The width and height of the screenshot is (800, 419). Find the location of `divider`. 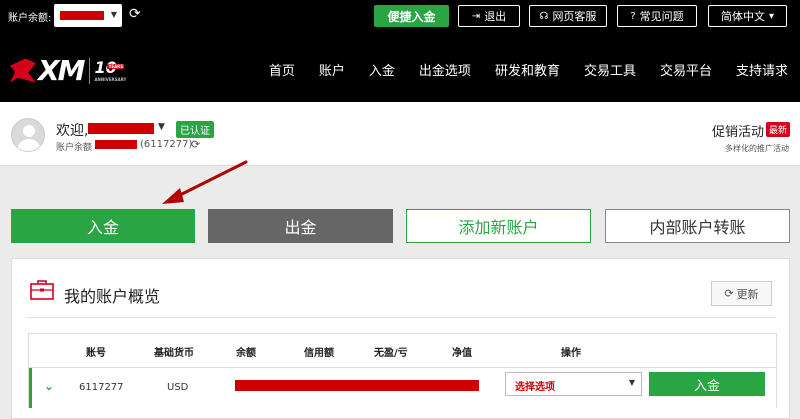

divider is located at coordinates (401, 317).